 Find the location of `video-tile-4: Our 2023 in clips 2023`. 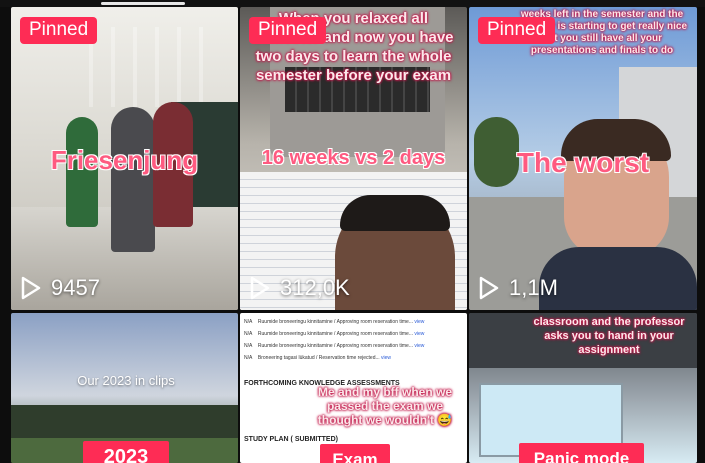

video-tile-4: Our 2023 in clips 2023 is located at coordinates (124, 388).